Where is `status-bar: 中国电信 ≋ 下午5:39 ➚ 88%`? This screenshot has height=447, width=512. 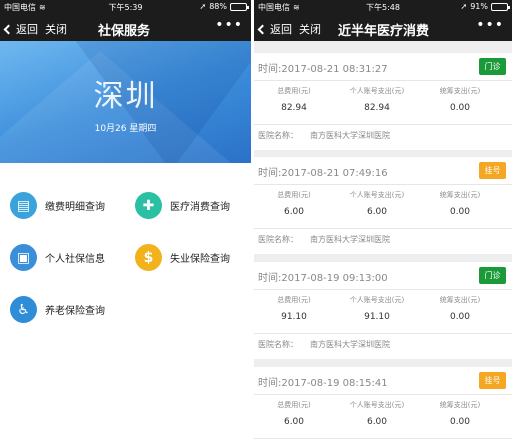
status-bar: 中国电信 ≋ 下午5:39 ➚ 88% is located at coordinates (125, 7).